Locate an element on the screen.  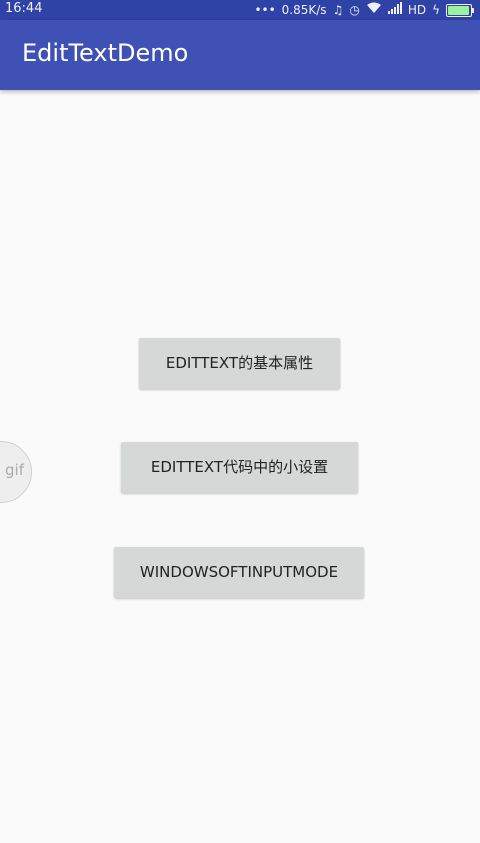
network-type: HD is located at coordinates (417, 10).